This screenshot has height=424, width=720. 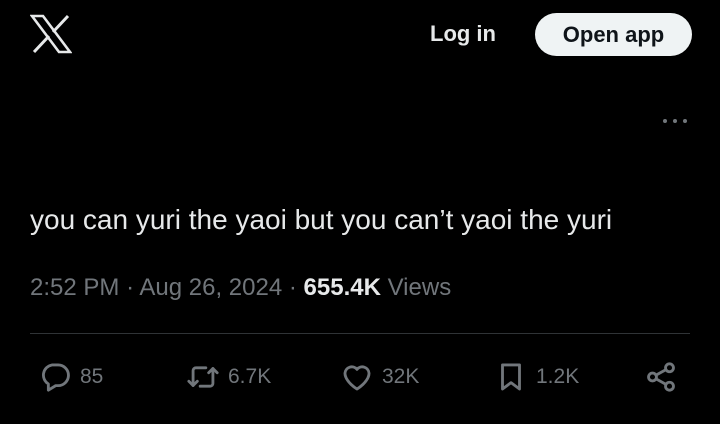 I want to click on reply-count: 85, so click(x=92, y=376).